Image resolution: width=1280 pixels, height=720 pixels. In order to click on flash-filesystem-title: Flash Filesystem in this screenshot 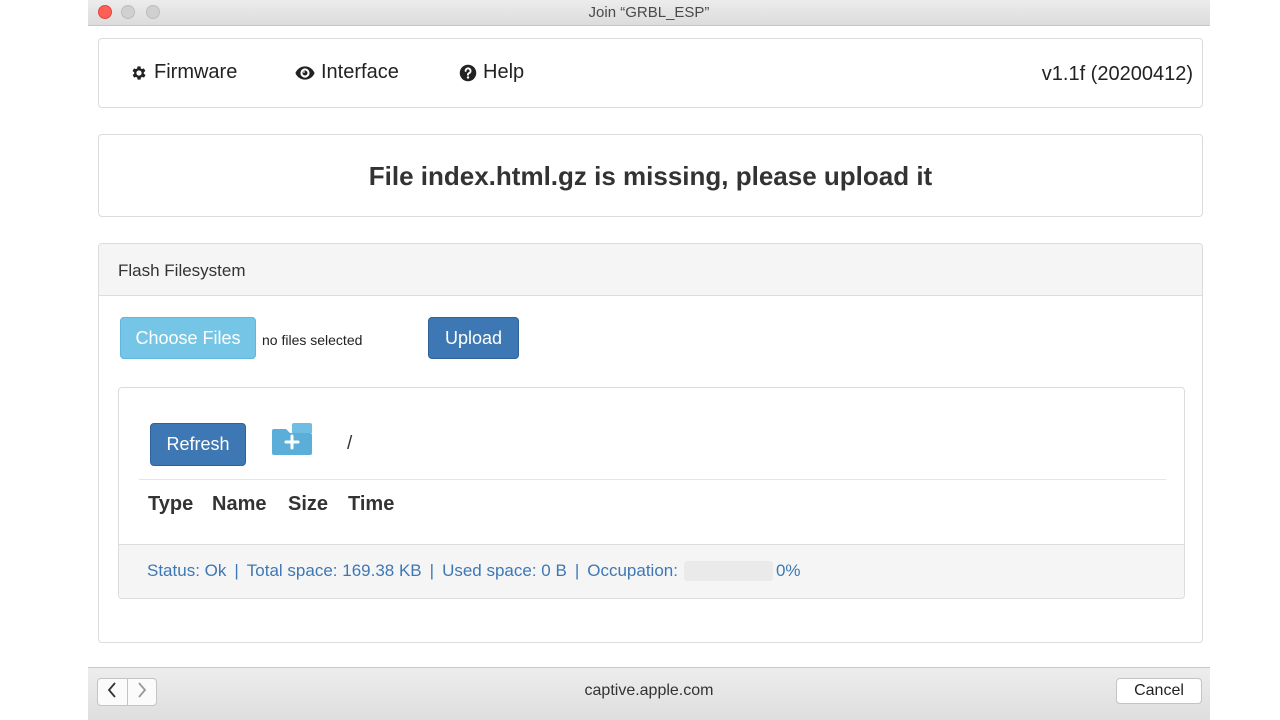, I will do `click(182, 270)`.